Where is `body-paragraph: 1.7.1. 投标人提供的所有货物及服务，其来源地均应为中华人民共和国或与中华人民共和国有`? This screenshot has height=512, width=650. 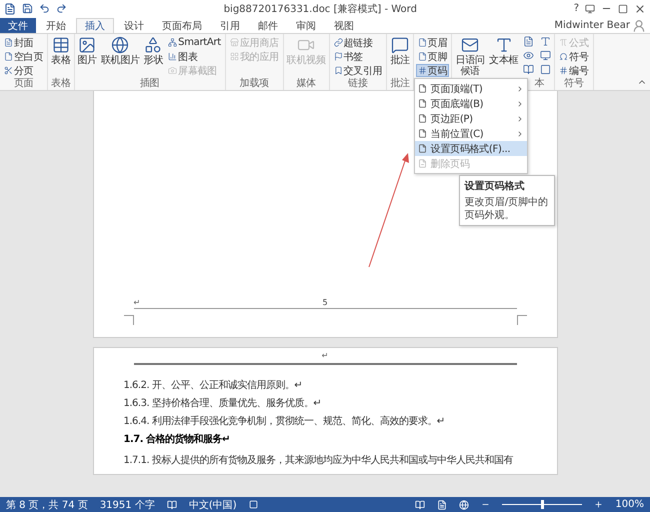 body-paragraph: 1.7.1. 投标人提供的所有货物及服务，其来源地均应为中华人民共和国或与中华人民共和国有 is located at coordinates (319, 461).